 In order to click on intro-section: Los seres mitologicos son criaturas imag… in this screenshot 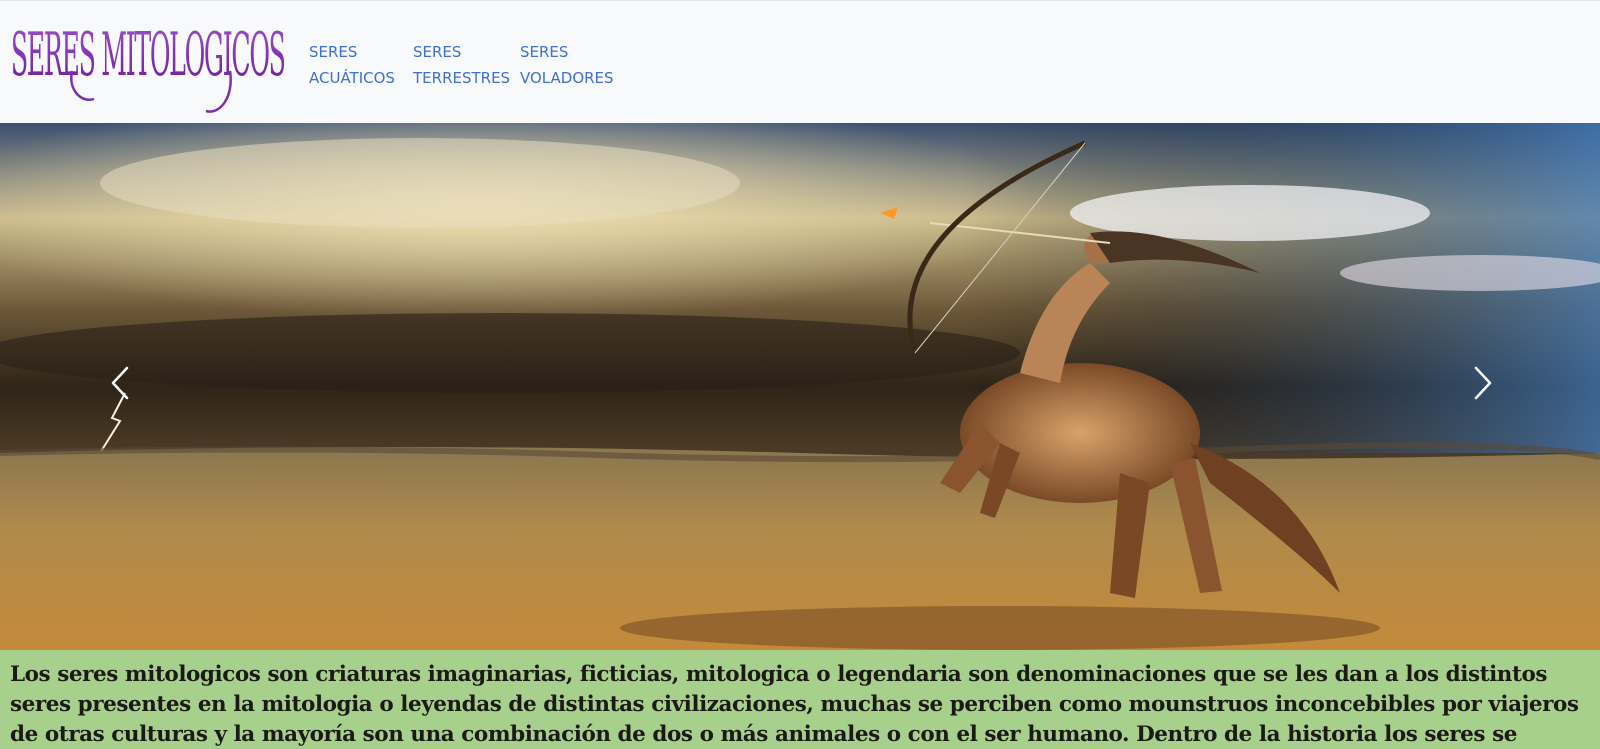, I will do `click(800, 699)`.